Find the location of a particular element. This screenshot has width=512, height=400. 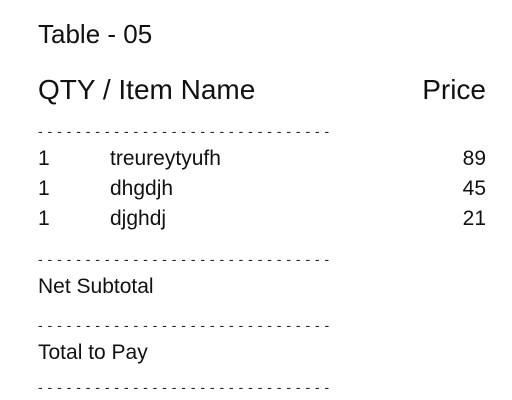

list-item: 1 djghdj 21 is located at coordinates (262, 219).